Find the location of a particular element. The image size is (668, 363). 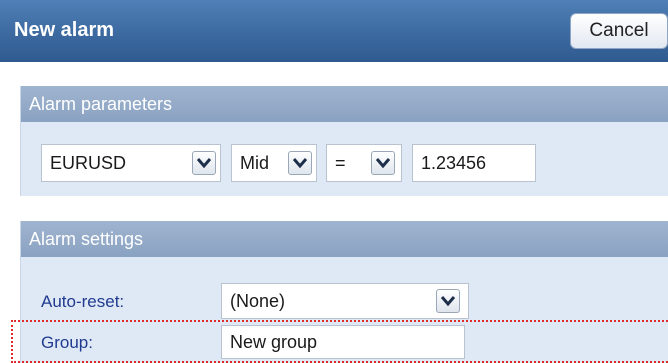

symbol-value: EURUSD is located at coordinates (88, 163).